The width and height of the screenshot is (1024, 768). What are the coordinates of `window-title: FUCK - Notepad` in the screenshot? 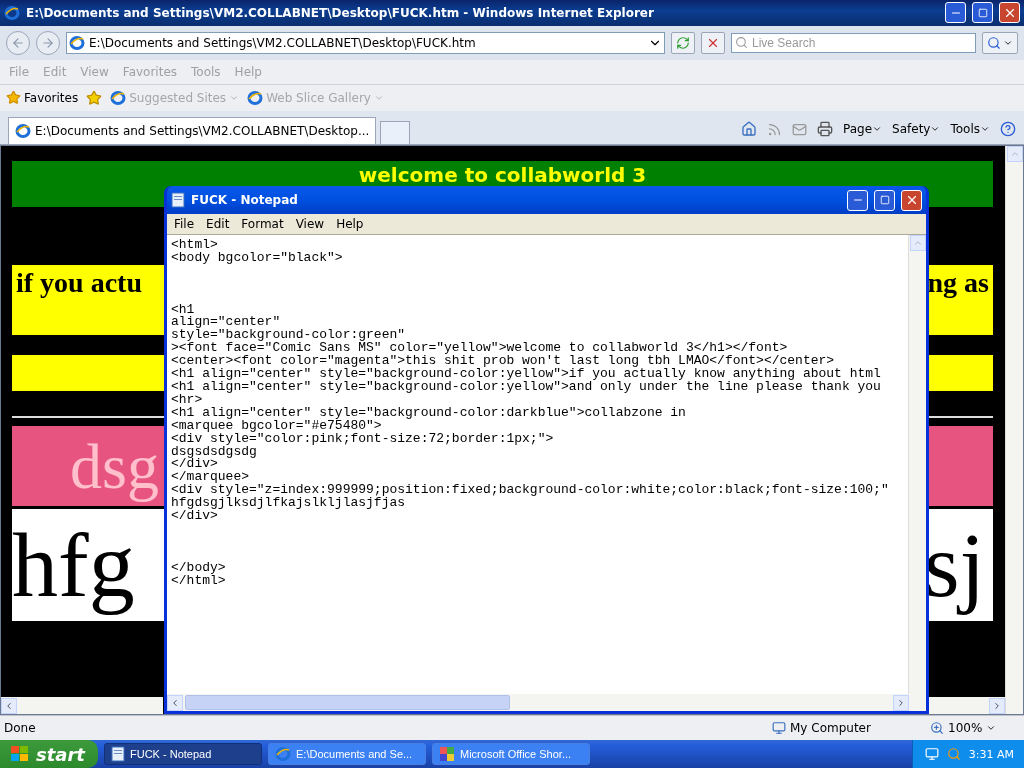 It's located at (245, 200).